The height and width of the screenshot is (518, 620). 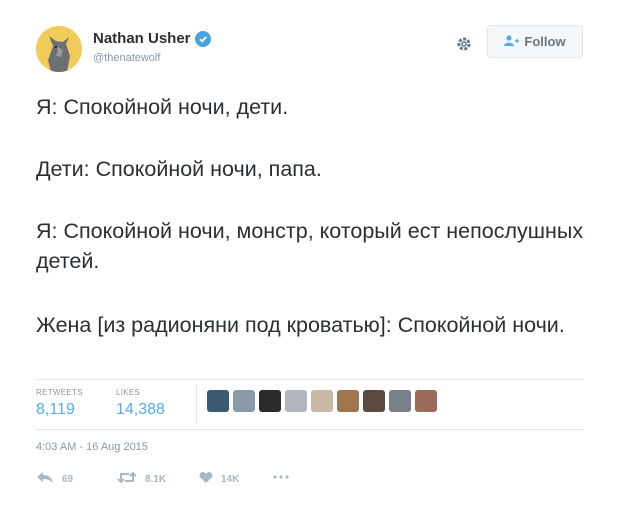 What do you see at coordinates (179, 169) in the screenshot?
I see `tweet-line-2: Дети: Спокойной ночи, папа.` at bounding box center [179, 169].